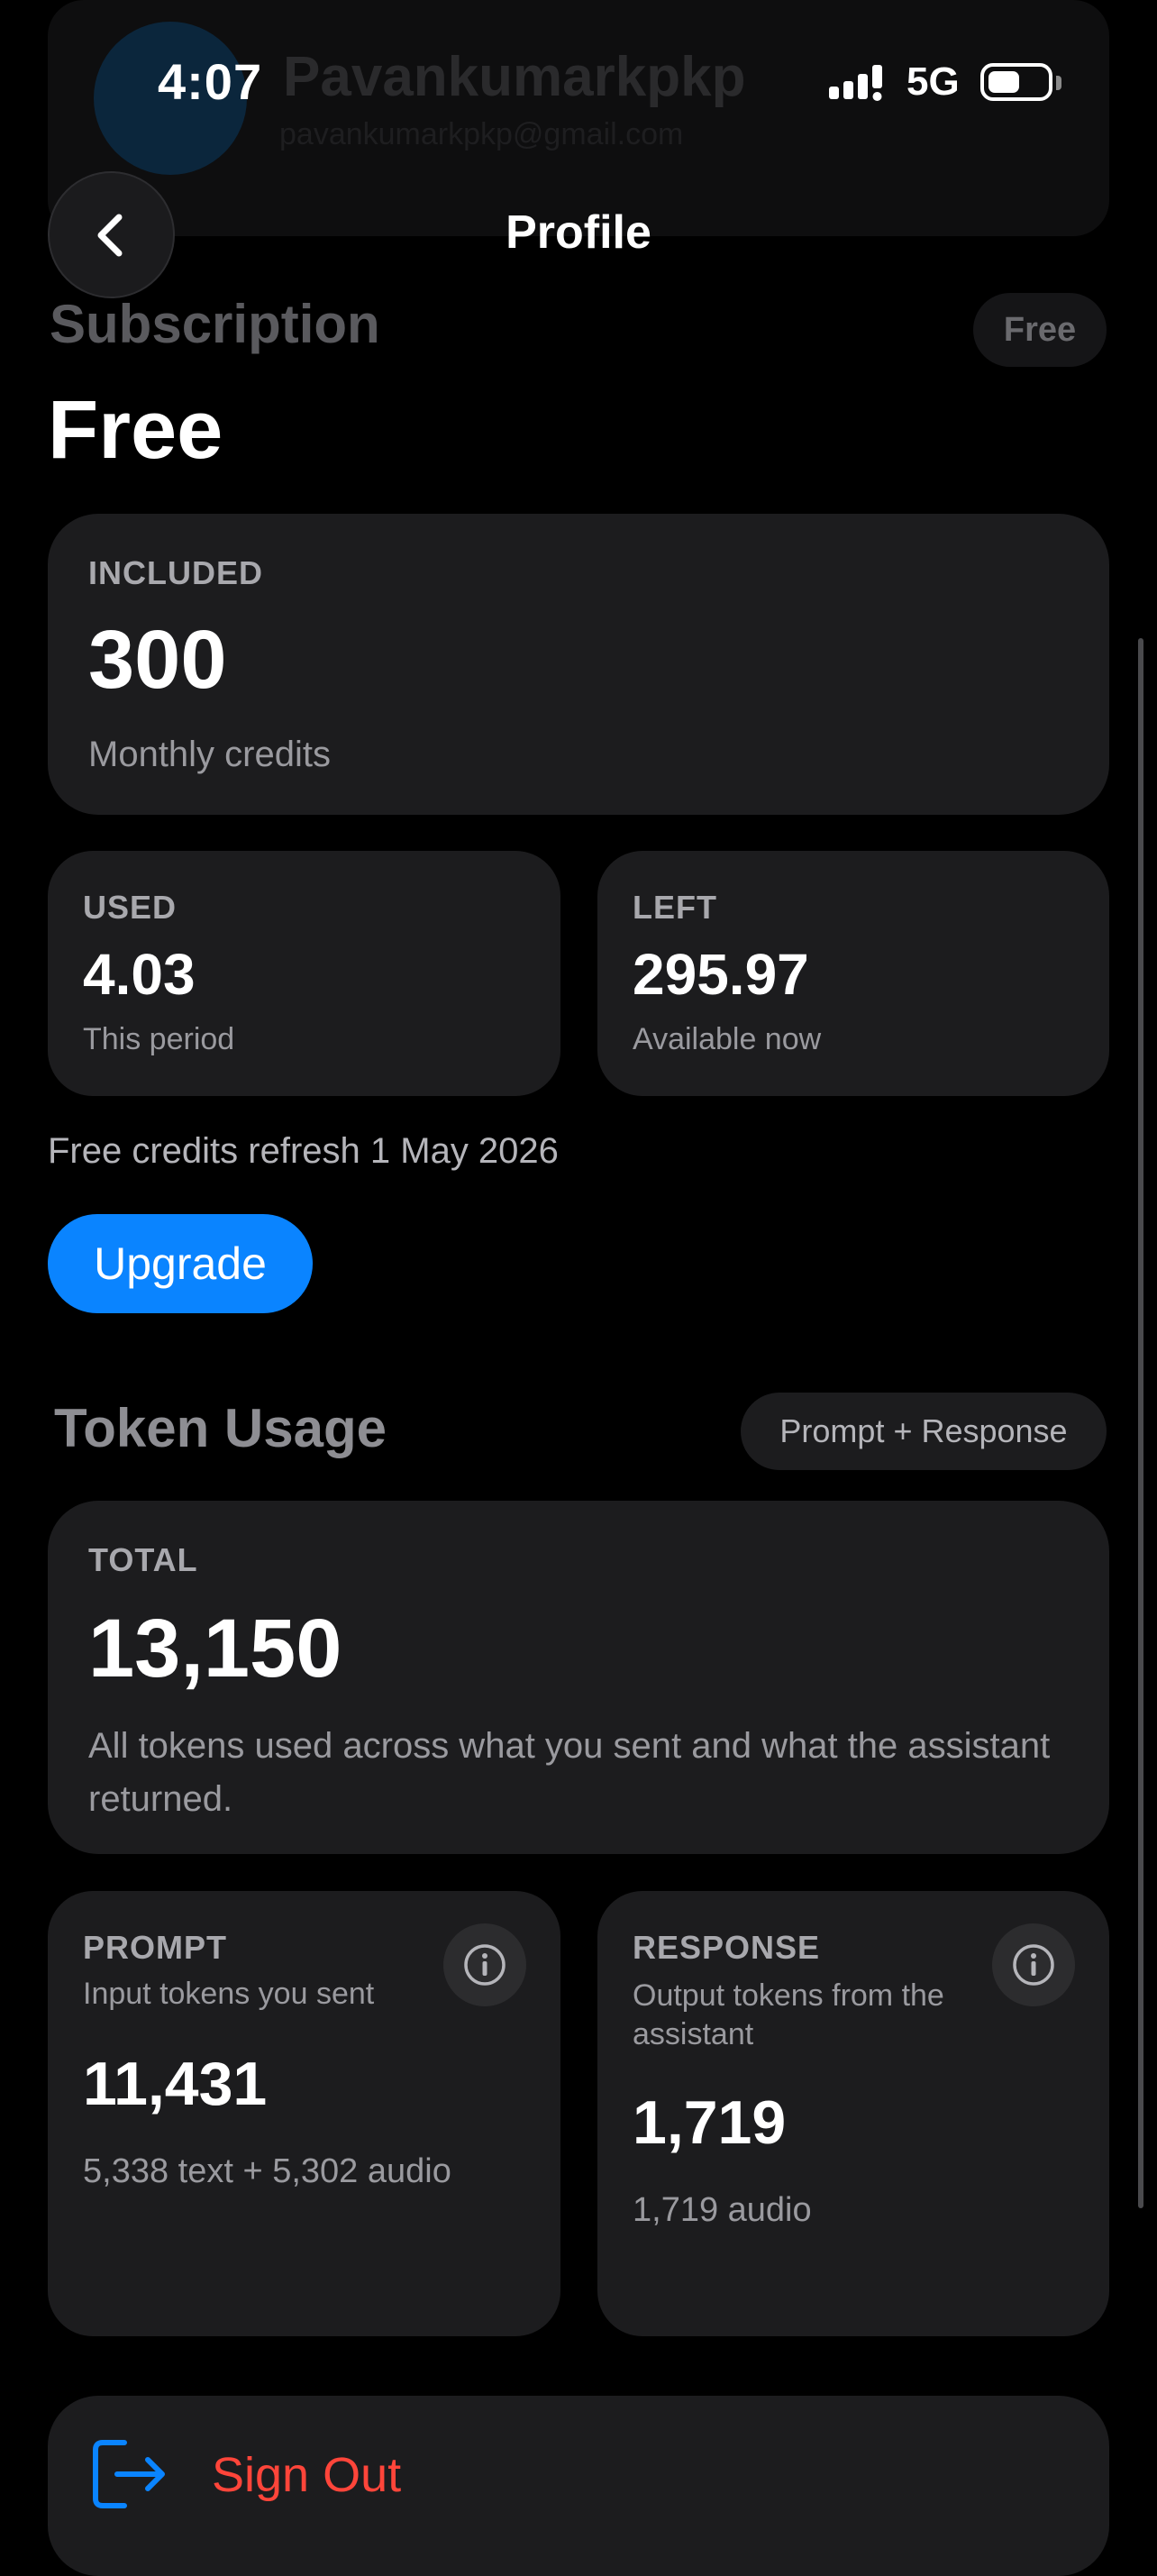  What do you see at coordinates (180, 1263) in the screenshot?
I see `upgrade-button: Upgrade` at bounding box center [180, 1263].